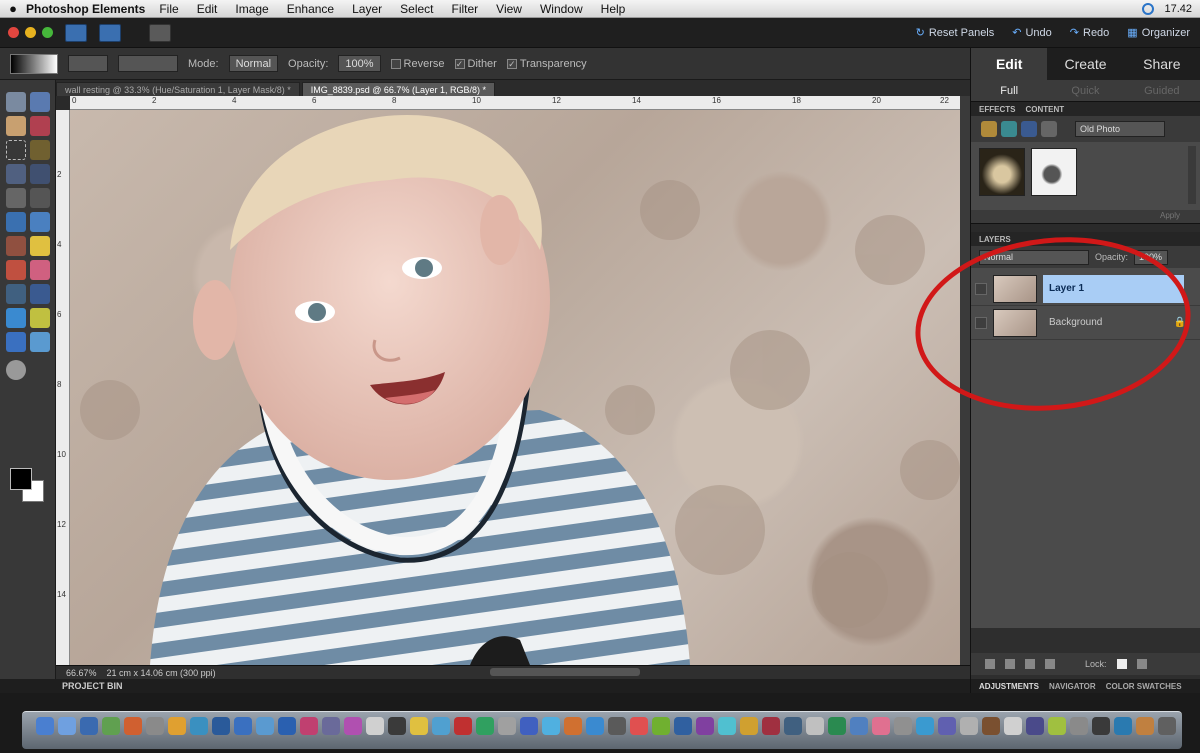 The height and width of the screenshot is (753, 1200). What do you see at coordinates (88, 63) in the screenshot?
I see `gradient-edit-button` at bounding box center [88, 63].